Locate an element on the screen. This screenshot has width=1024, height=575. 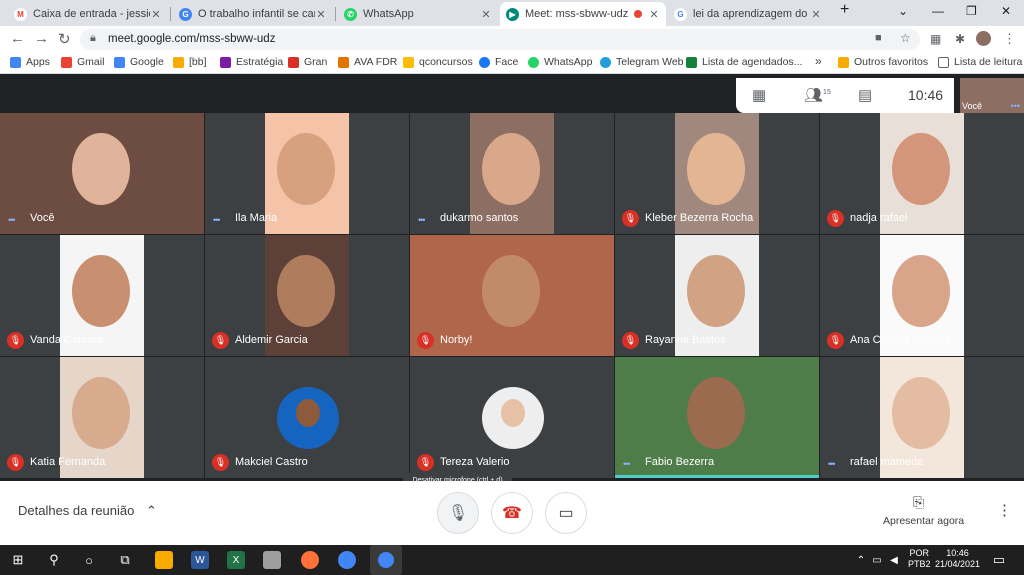
excel-icon: X is located at coordinates (236, 560).